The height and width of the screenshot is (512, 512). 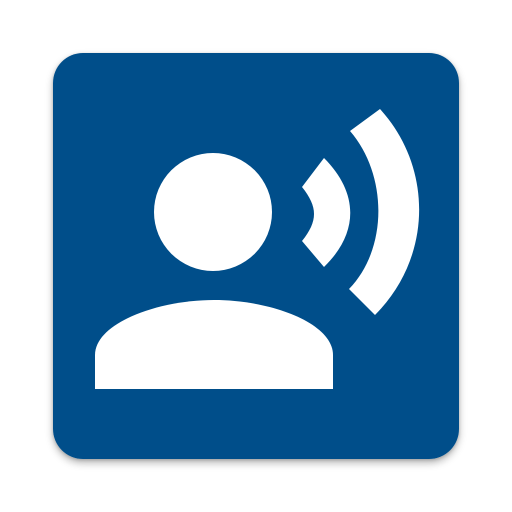 What do you see at coordinates (213, 212) in the screenshot?
I see `person-head` at bounding box center [213, 212].